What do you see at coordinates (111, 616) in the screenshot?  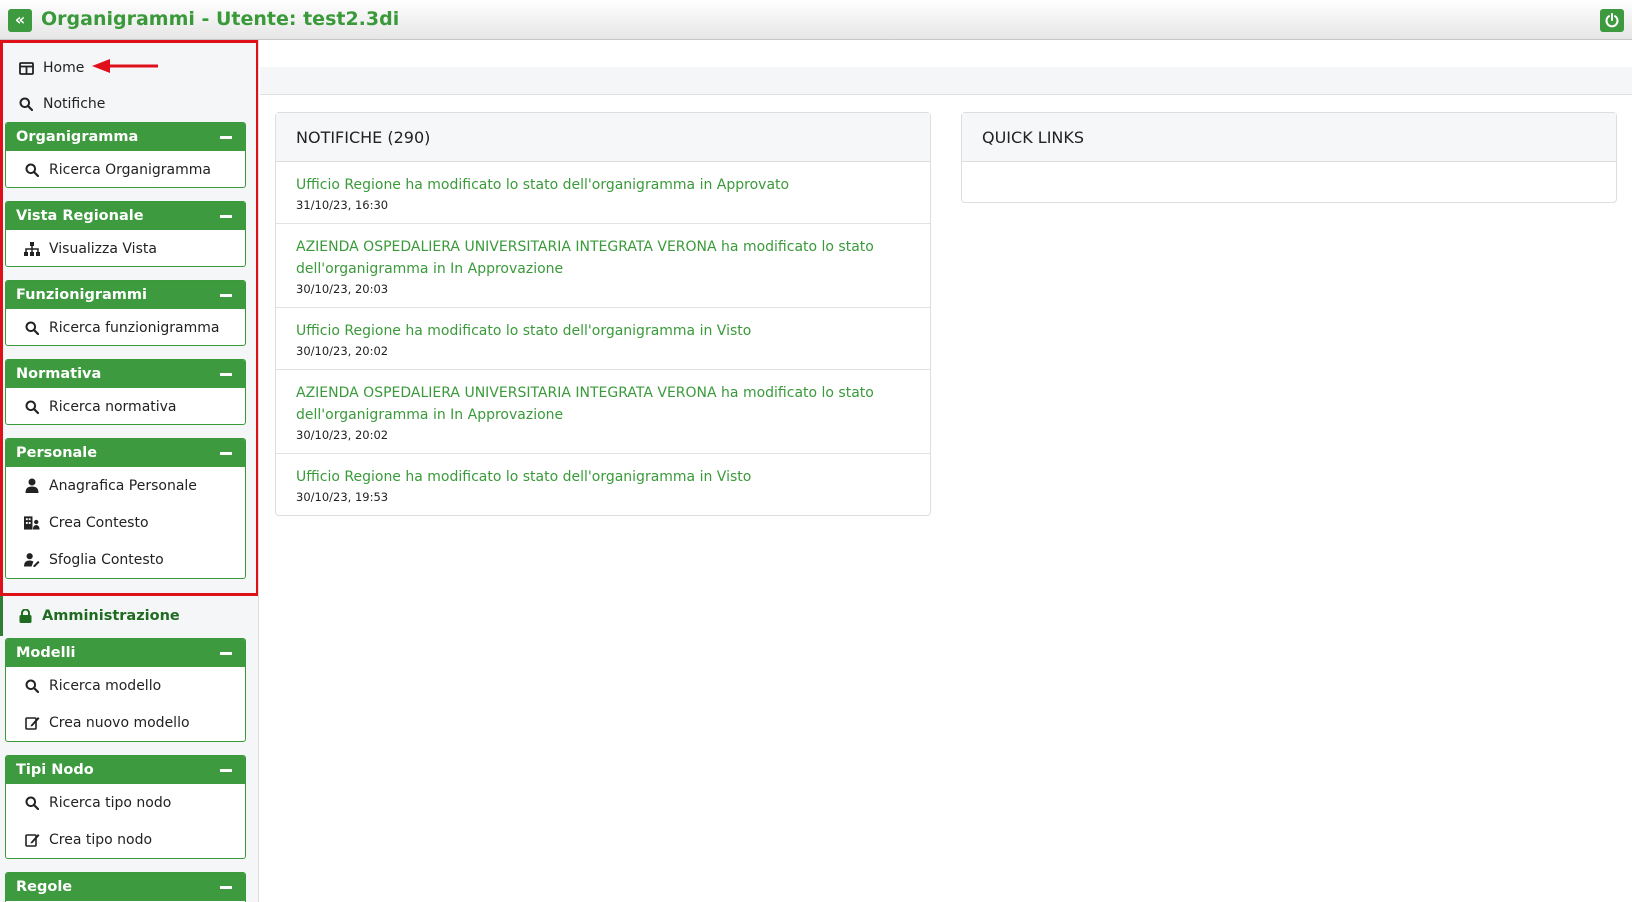 I see `admin-label: Amministrazione` at bounding box center [111, 616].